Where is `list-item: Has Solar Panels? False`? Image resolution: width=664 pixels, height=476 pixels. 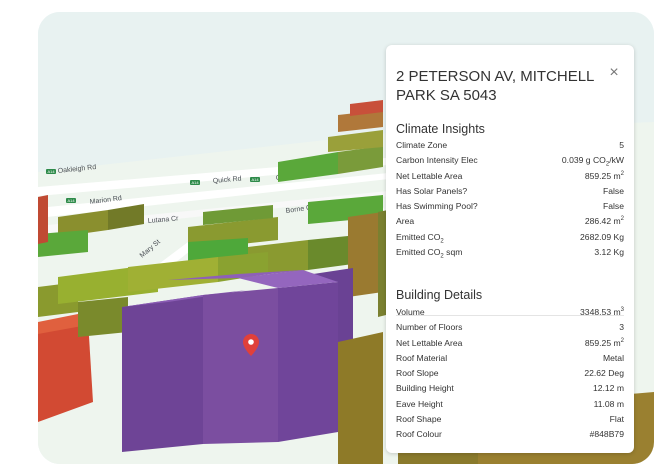
list-item: Has Solar Panels? False is located at coordinates (510, 191).